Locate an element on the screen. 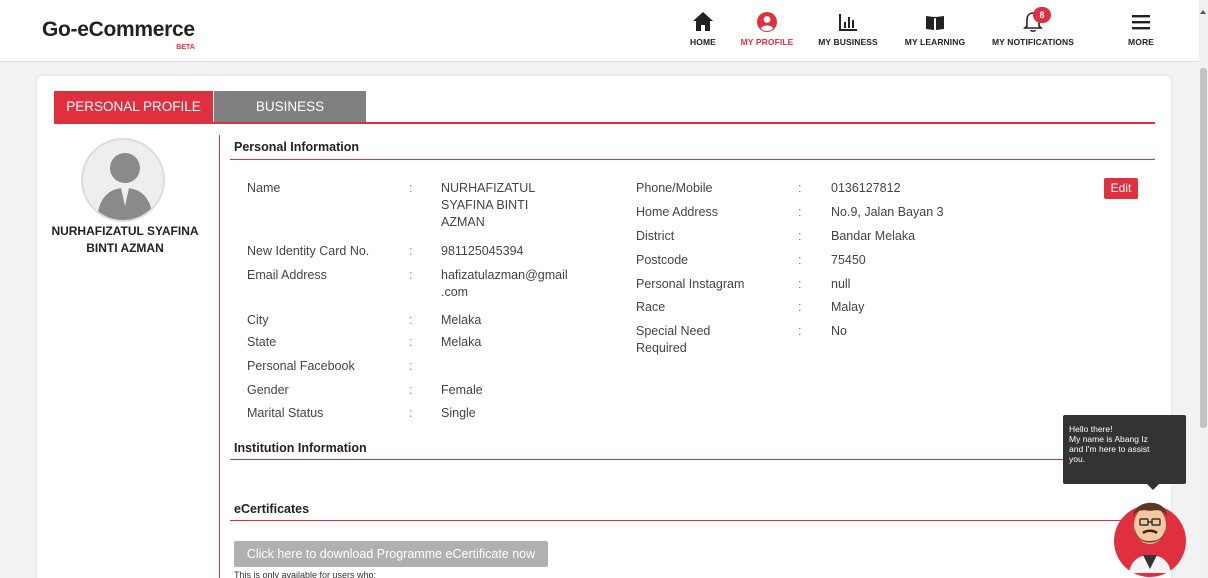 This screenshot has width=1208, height=578. field-label-district: District is located at coordinates (655, 236).